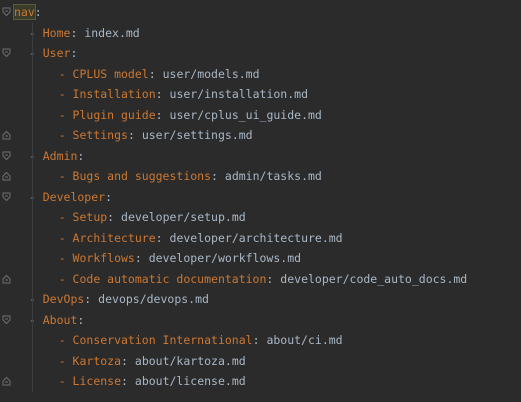 This screenshot has width=521, height=402. Describe the element at coordinates (24, 12) in the screenshot. I see `yaml-key-root: nav` at that location.